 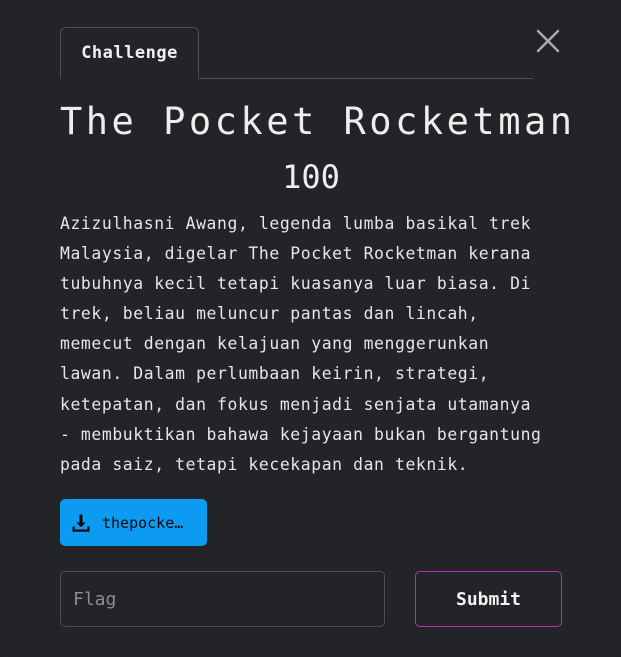 What do you see at coordinates (488, 599) in the screenshot?
I see `submit-button: Submit` at bounding box center [488, 599].